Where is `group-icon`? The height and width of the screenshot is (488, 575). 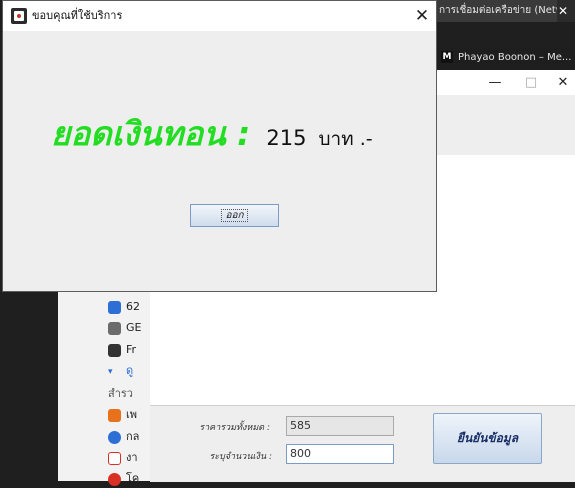
group-icon is located at coordinates (114, 328).